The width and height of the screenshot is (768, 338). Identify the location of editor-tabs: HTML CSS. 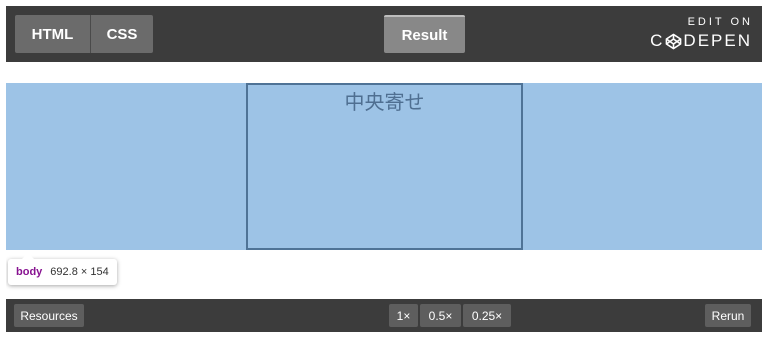
(84, 34).